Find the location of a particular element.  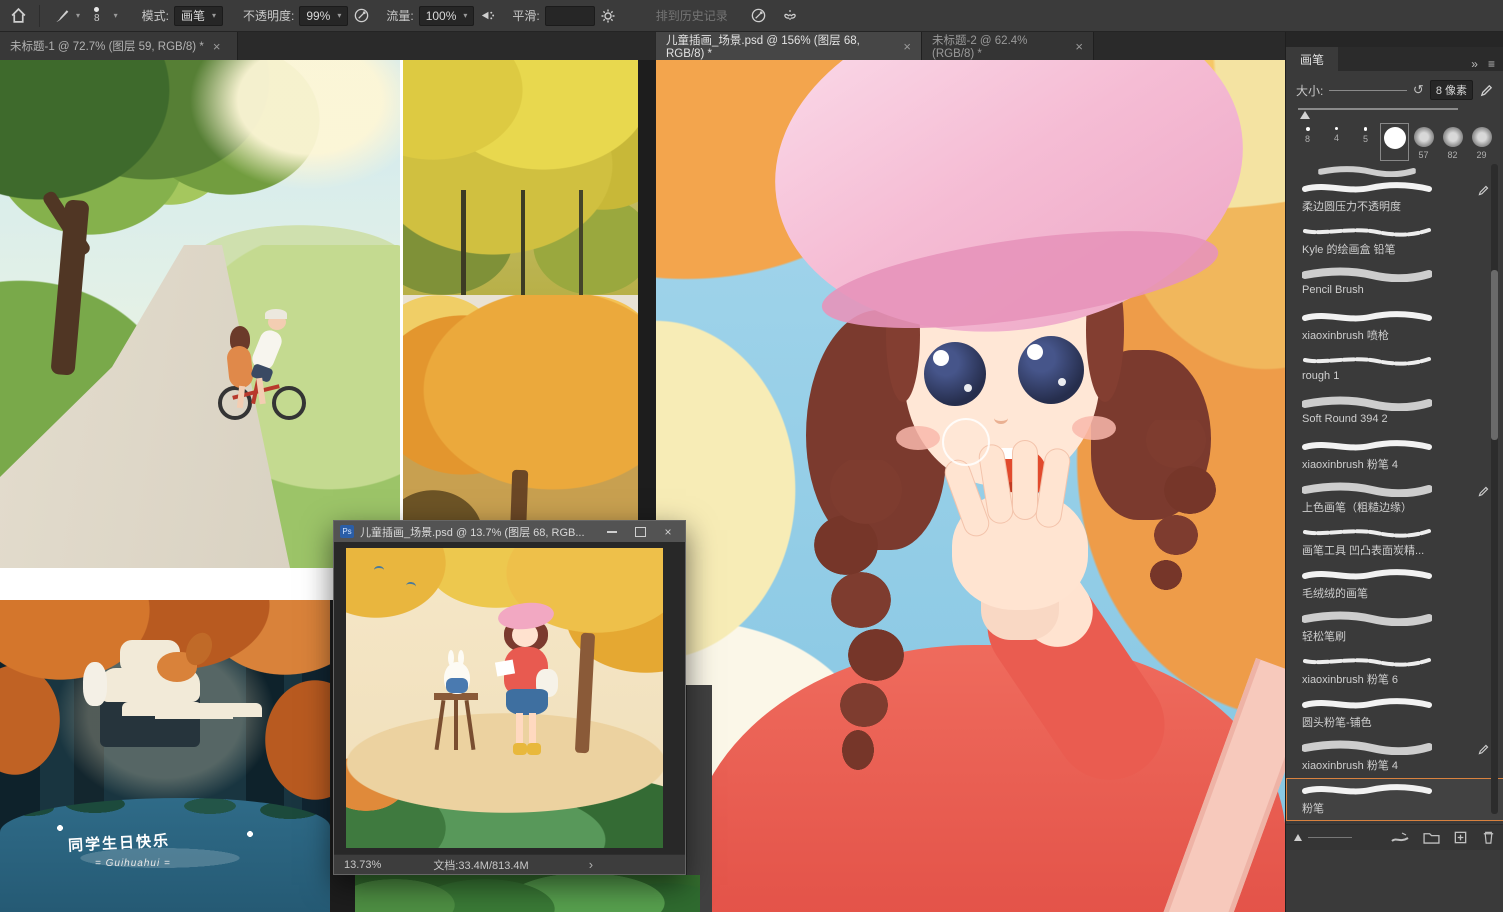

girl-braid-left is located at coordinates (866, 620).